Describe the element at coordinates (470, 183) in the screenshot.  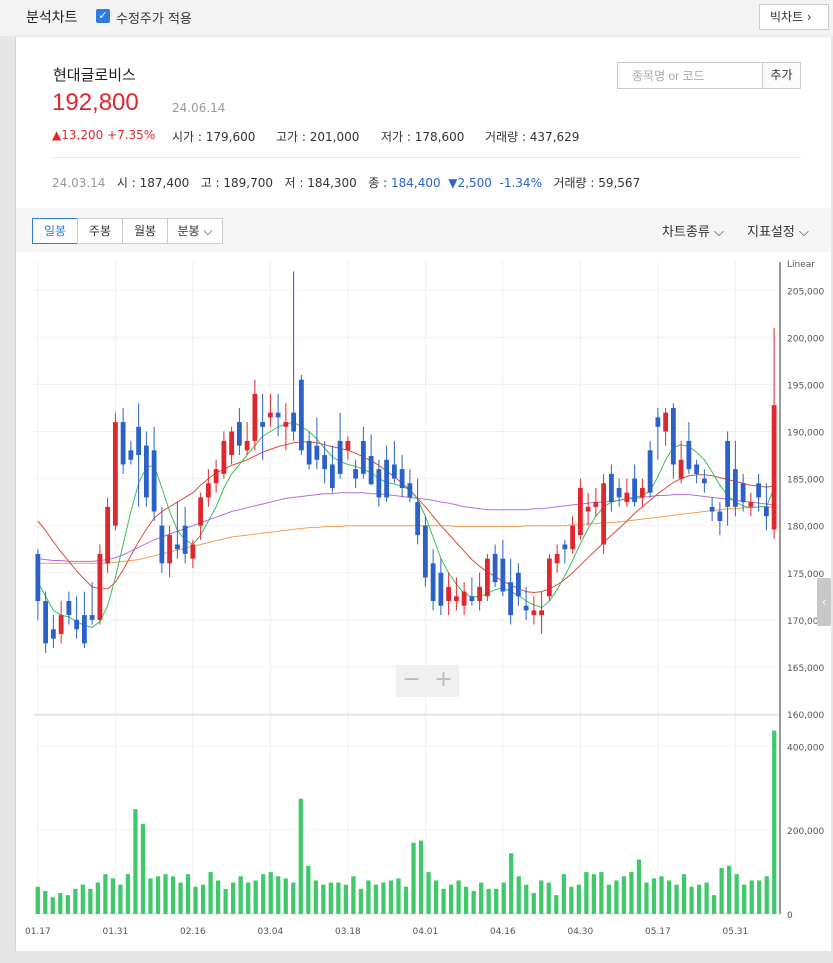
I see `crosshair-change: ▼2,500` at that location.